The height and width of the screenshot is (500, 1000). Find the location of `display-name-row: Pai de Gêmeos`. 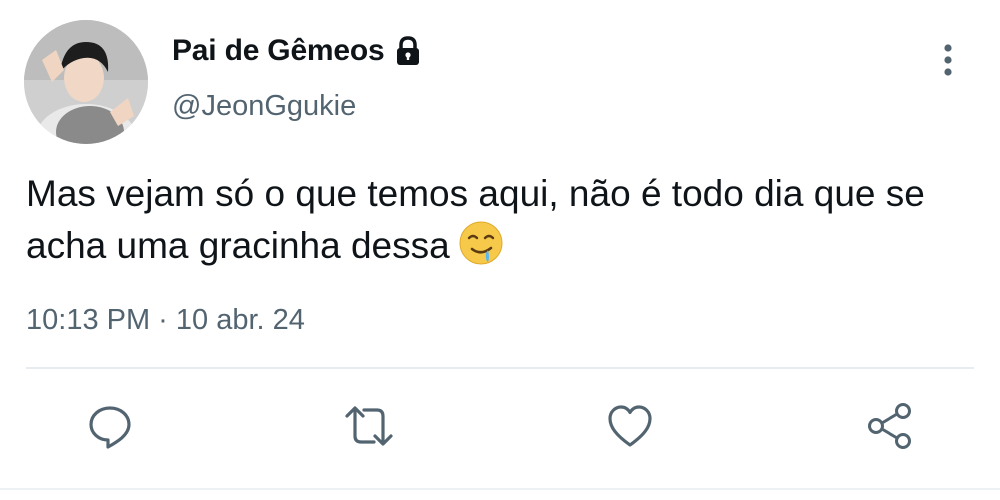

display-name-row: Pai de Gêmeos is located at coordinates (297, 51).